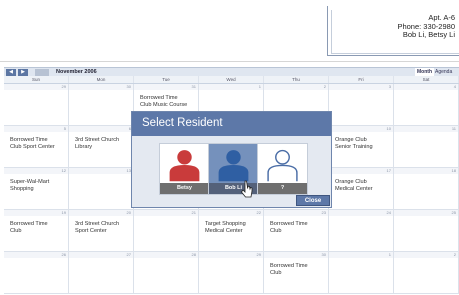 This screenshot has width=459, height=295. What do you see at coordinates (361, 231) in the screenshot?
I see `calendar-day-cell: 24` at bounding box center [361, 231].